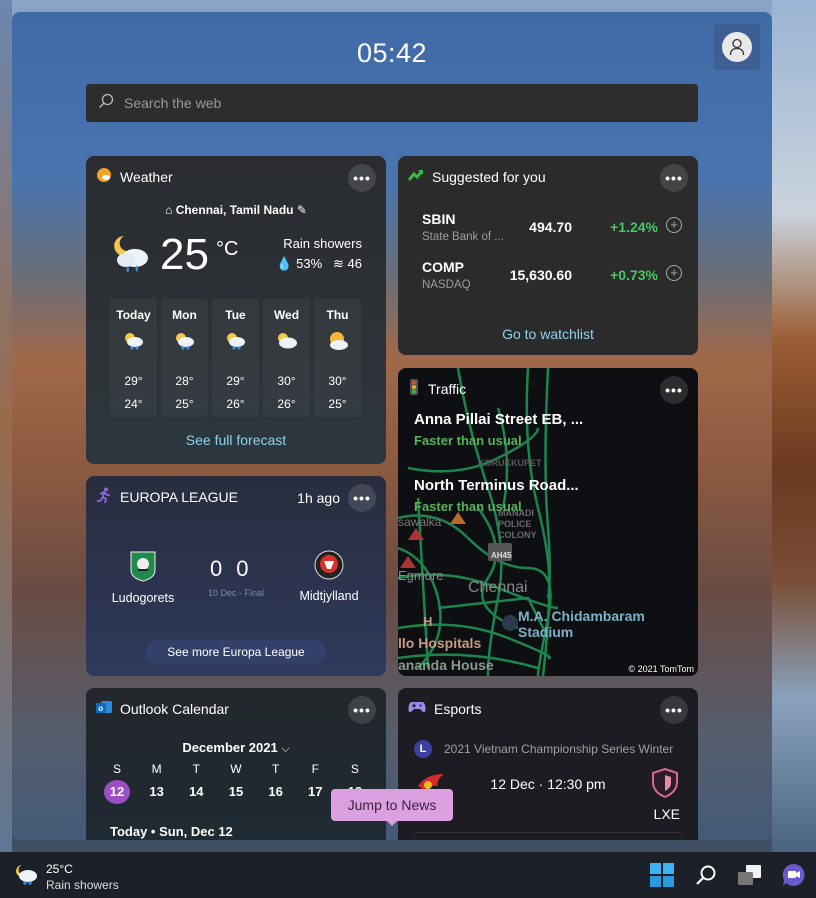  Describe the element at coordinates (362, 710) in the screenshot. I see `calendar-more-button: •••` at that location.